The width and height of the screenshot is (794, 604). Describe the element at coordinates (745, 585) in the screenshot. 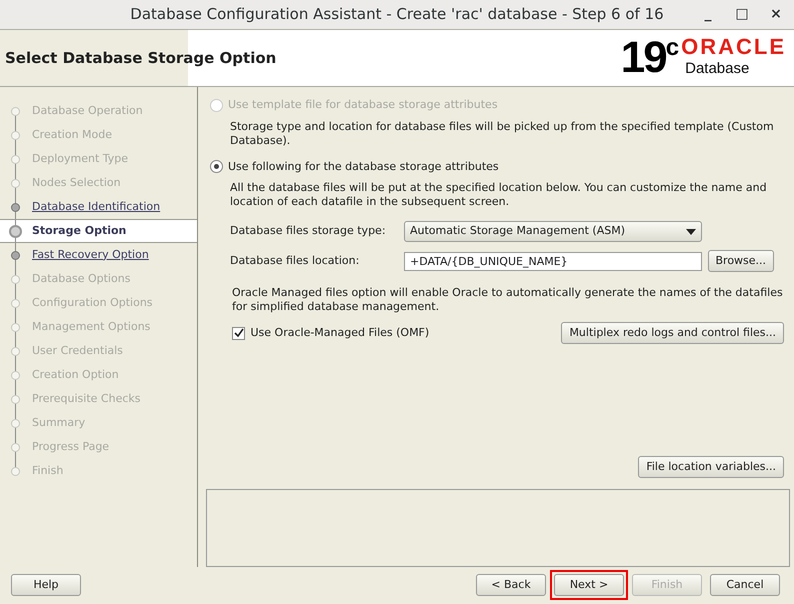

I see `dialog-button: Cancel` at that location.